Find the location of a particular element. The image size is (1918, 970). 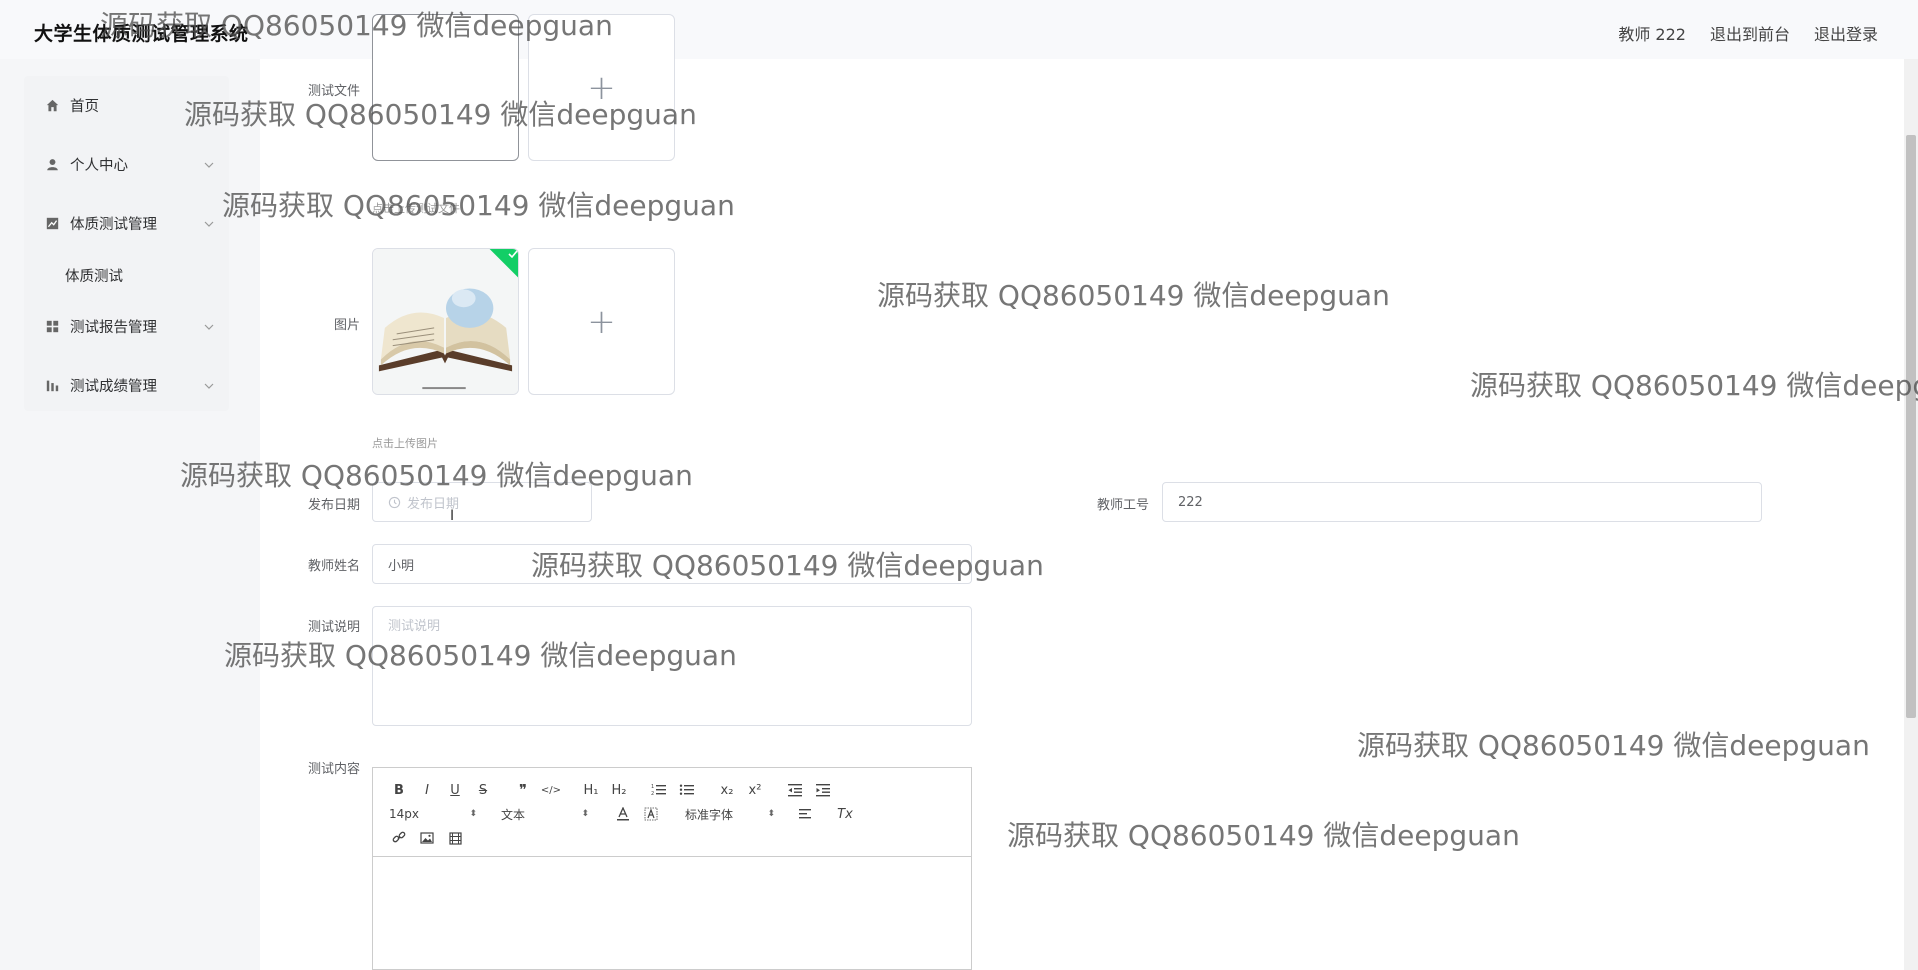

clear-format-button: Tx is located at coordinates (845, 814).